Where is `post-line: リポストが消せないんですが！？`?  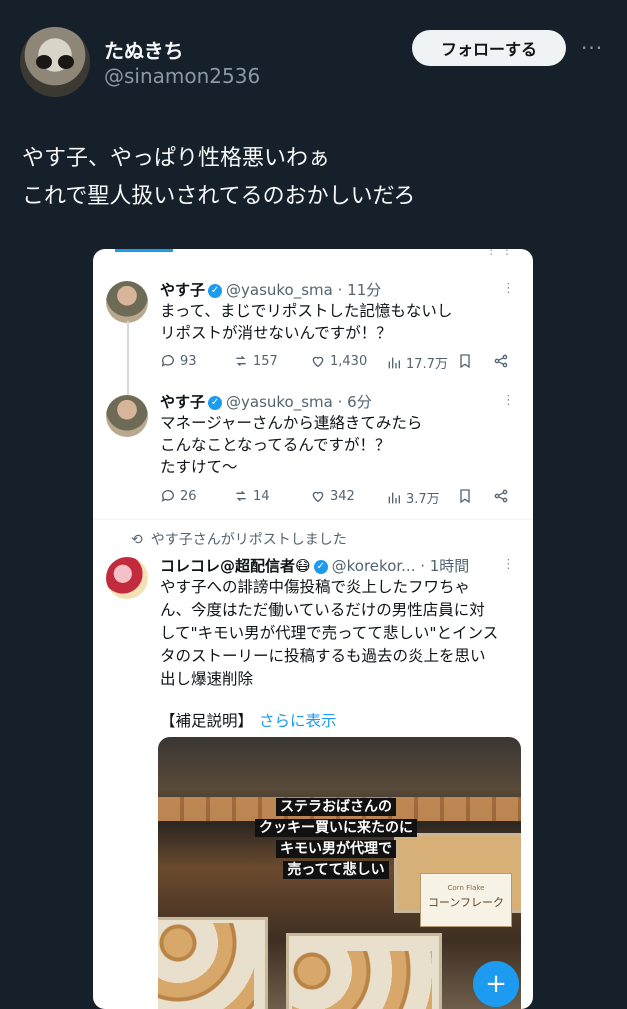 post-line: リポストが消せないんですが！？ is located at coordinates (276, 333).